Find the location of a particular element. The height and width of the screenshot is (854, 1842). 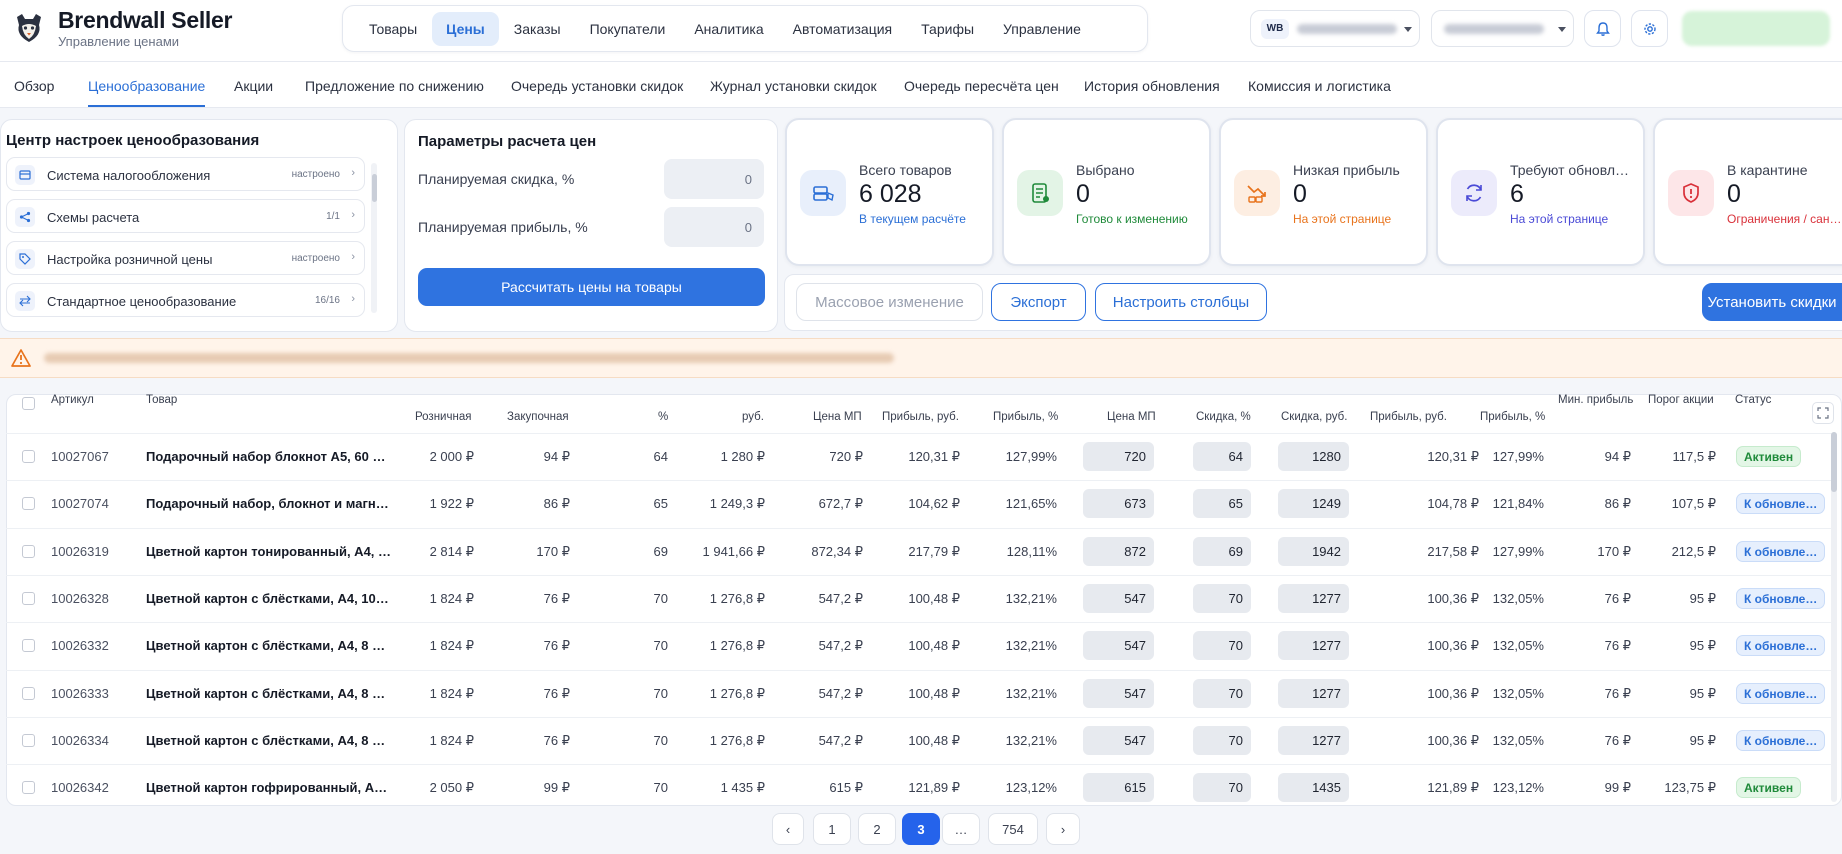

set-discounts-button: Установить скидки is located at coordinates (1772, 302).